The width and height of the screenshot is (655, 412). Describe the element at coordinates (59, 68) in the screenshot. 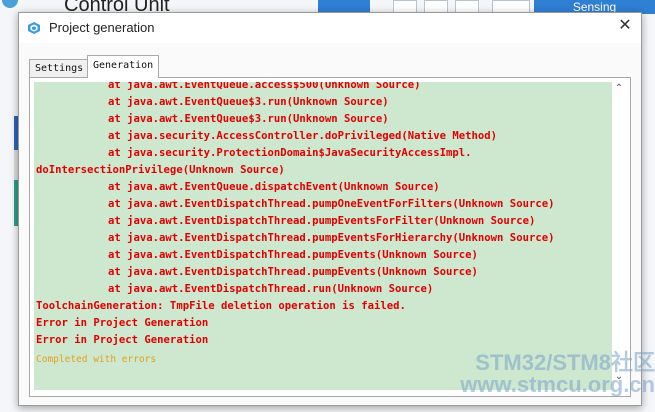

I see `tab-settings: Settings` at that location.